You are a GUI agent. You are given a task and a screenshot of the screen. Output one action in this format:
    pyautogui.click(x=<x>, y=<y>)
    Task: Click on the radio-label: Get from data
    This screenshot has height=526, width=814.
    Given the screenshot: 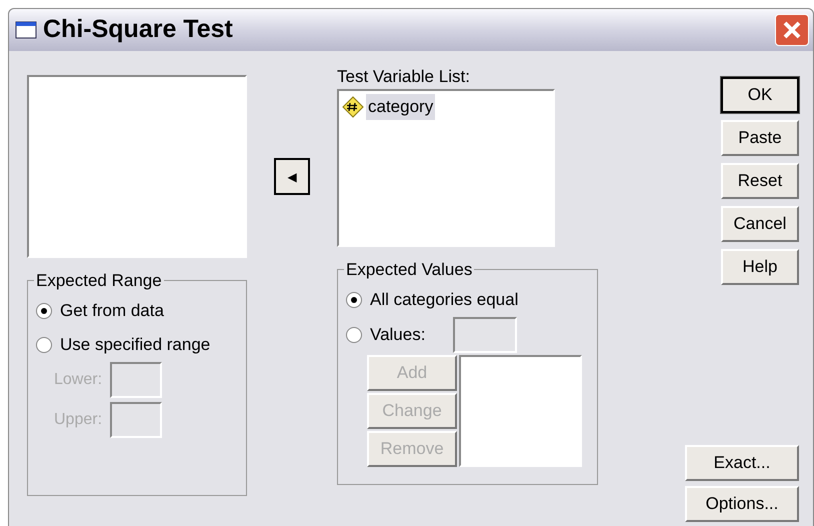 What is the action you would take?
    pyautogui.click(x=112, y=311)
    